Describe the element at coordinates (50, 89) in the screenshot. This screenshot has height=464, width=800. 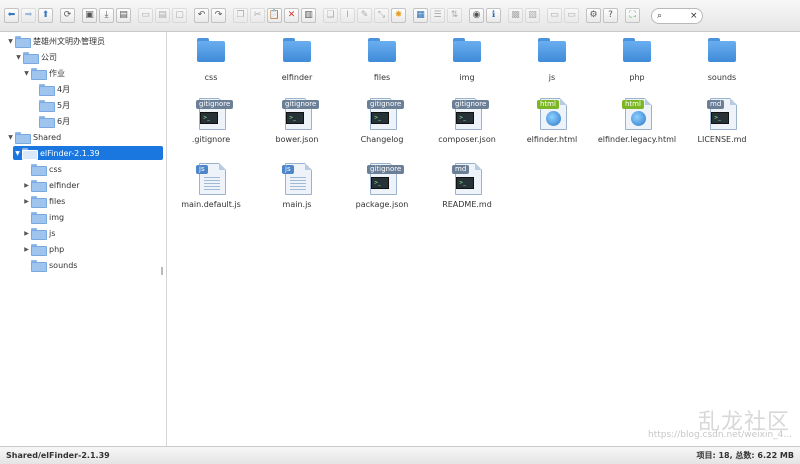
I see `tree-node: 4月` at that location.